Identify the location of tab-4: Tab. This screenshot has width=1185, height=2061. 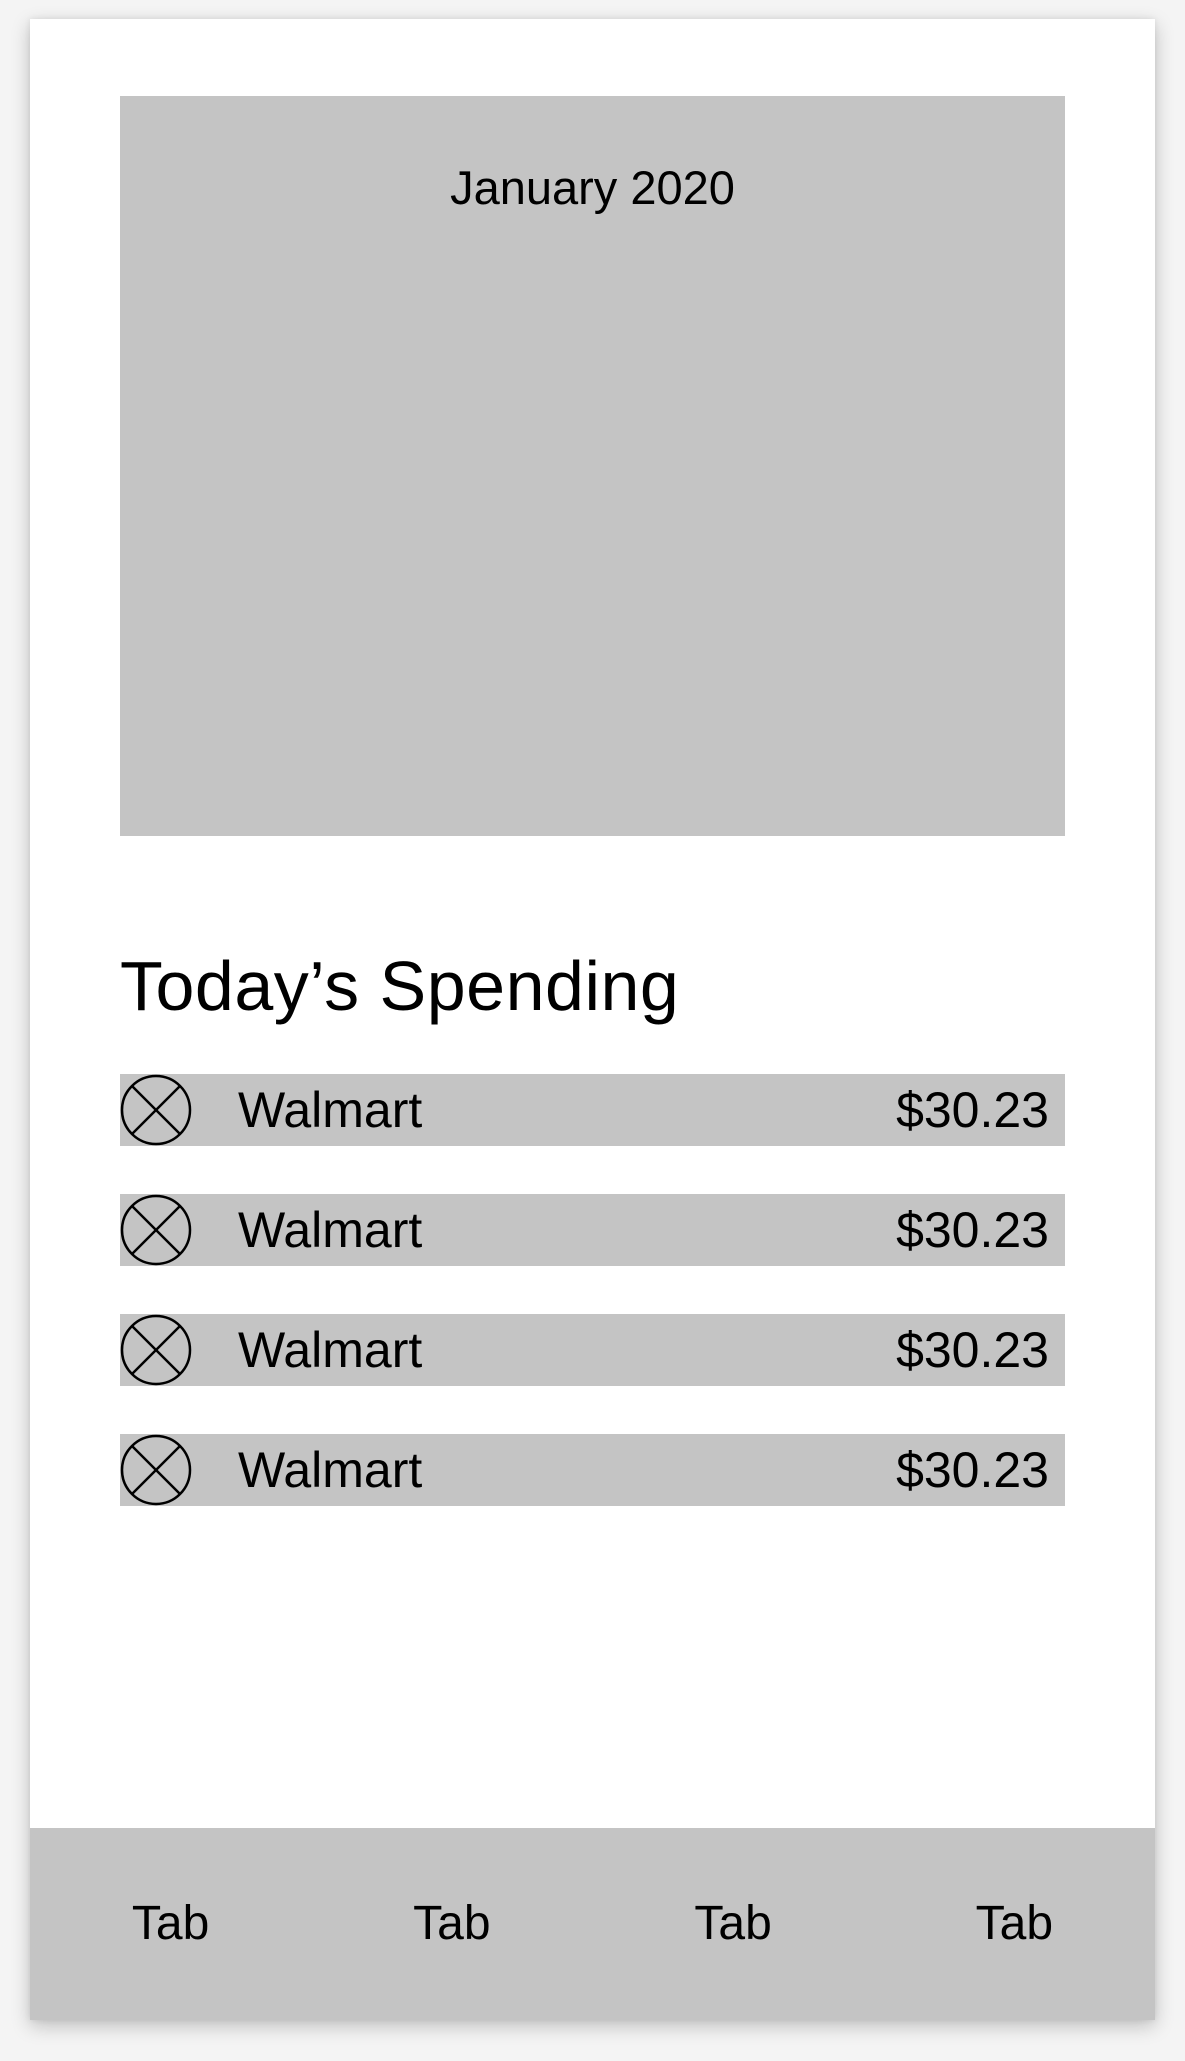
(1014, 1924).